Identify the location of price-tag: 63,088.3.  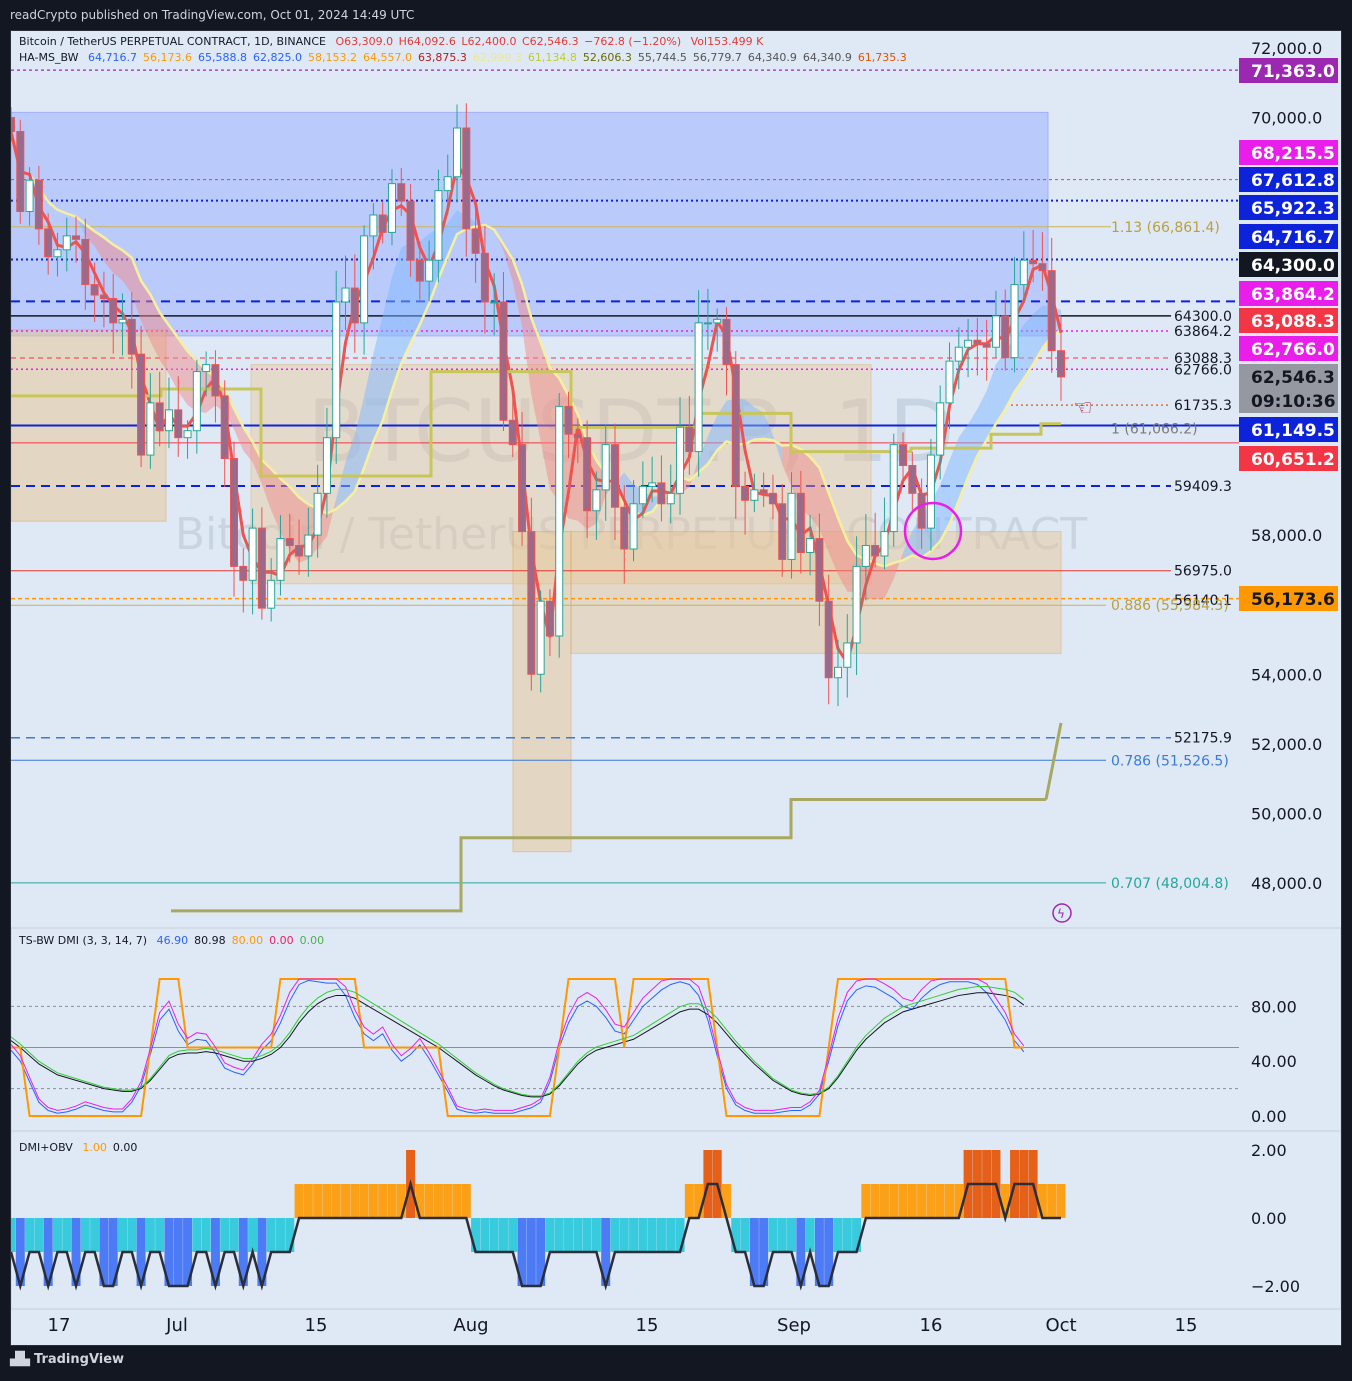
(1288, 320).